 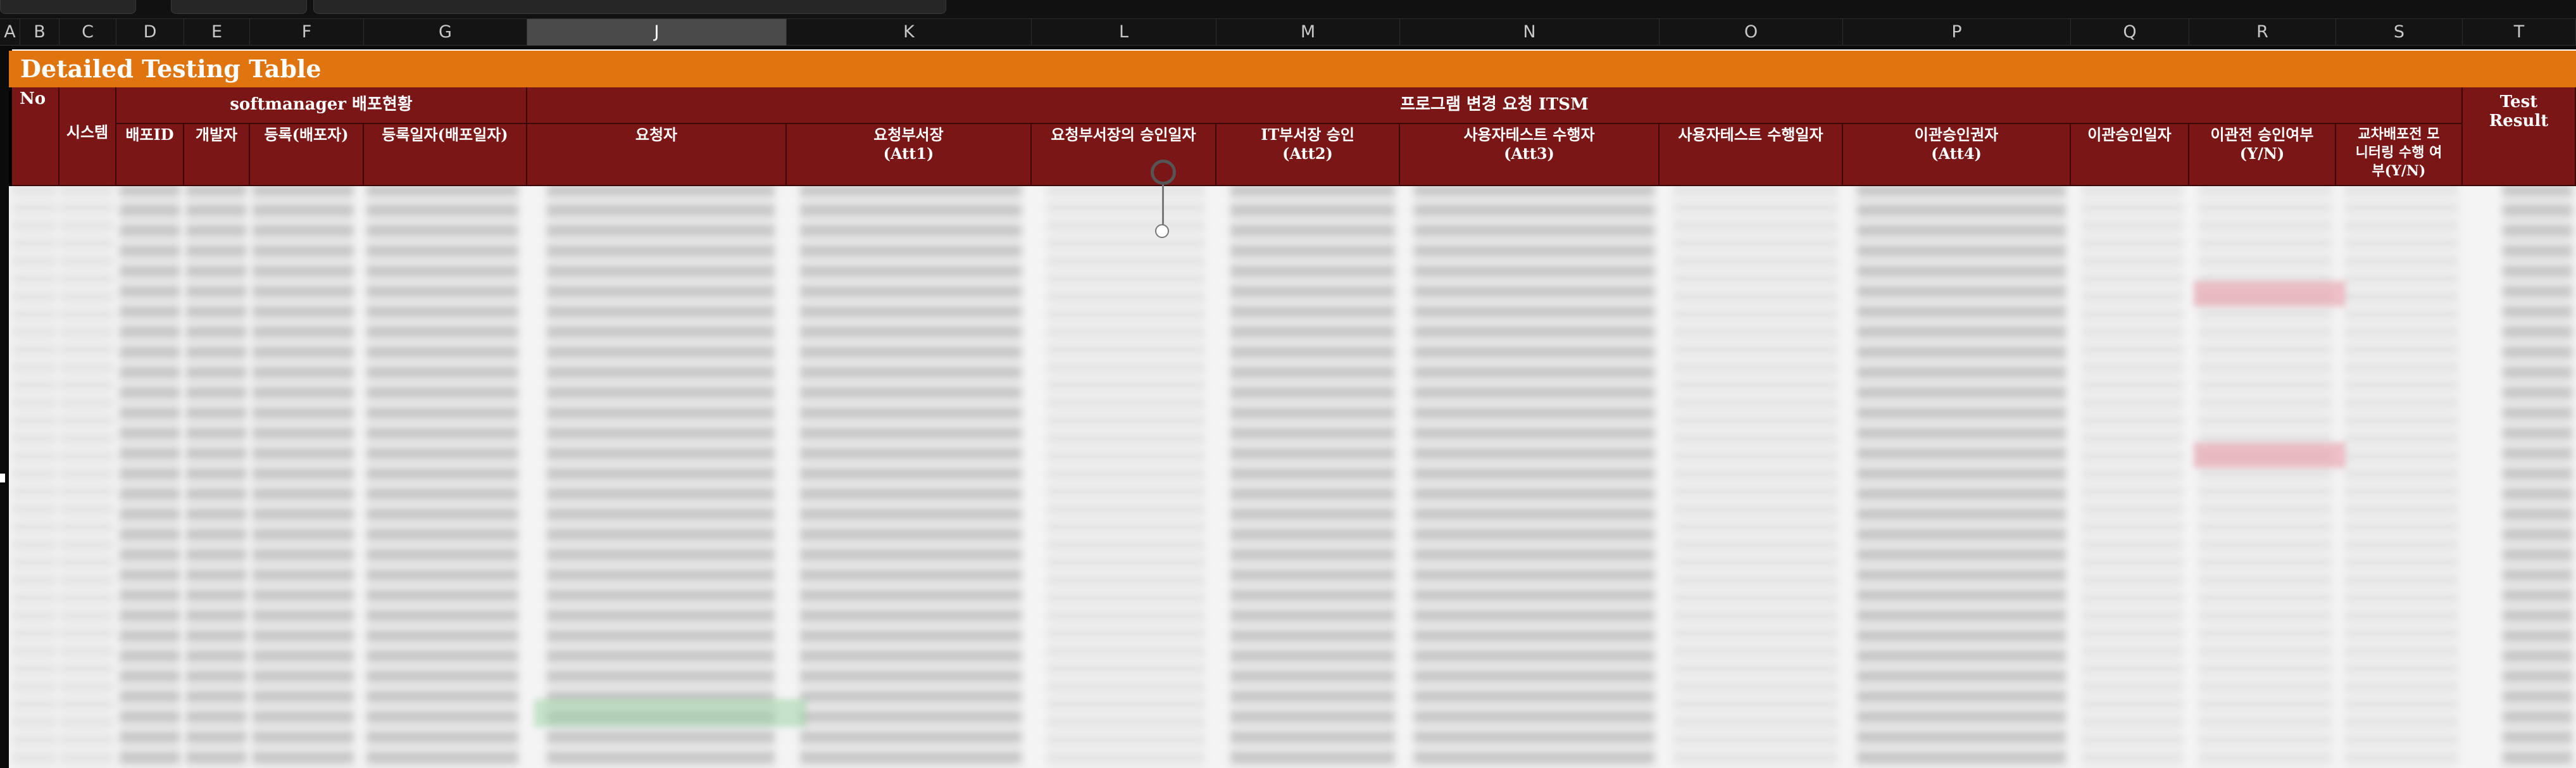 I want to click on row-marker, so click(x=2, y=478).